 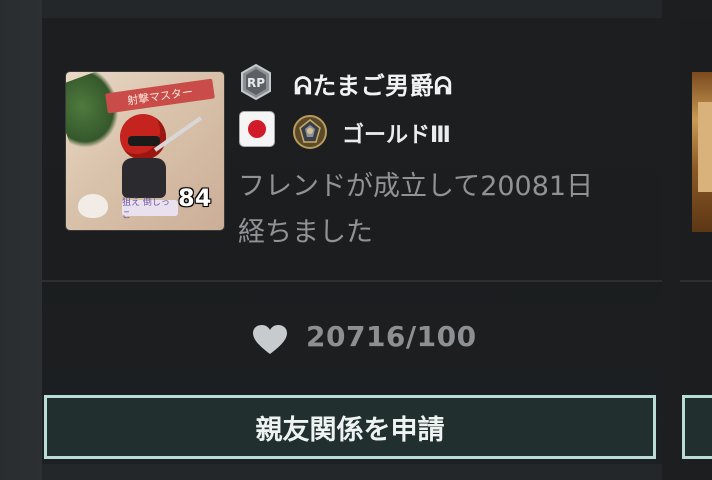 What do you see at coordinates (391, 336) in the screenshot?
I see `affinity-value: 20716/100` at bounding box center [391, 336].